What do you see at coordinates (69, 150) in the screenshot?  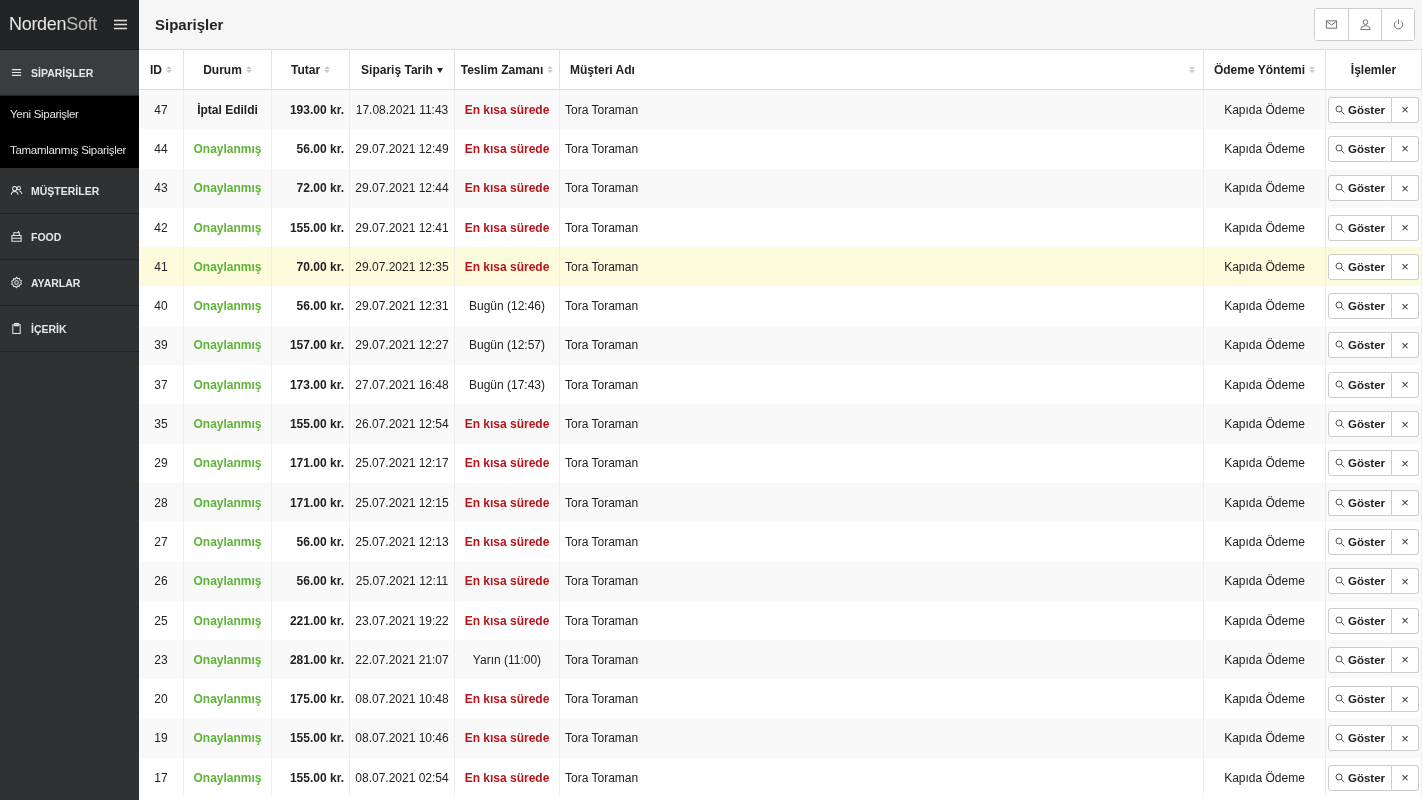 I see `submenu-item: Tamamlanmış Siparişler` at bounding box center [69, 150].